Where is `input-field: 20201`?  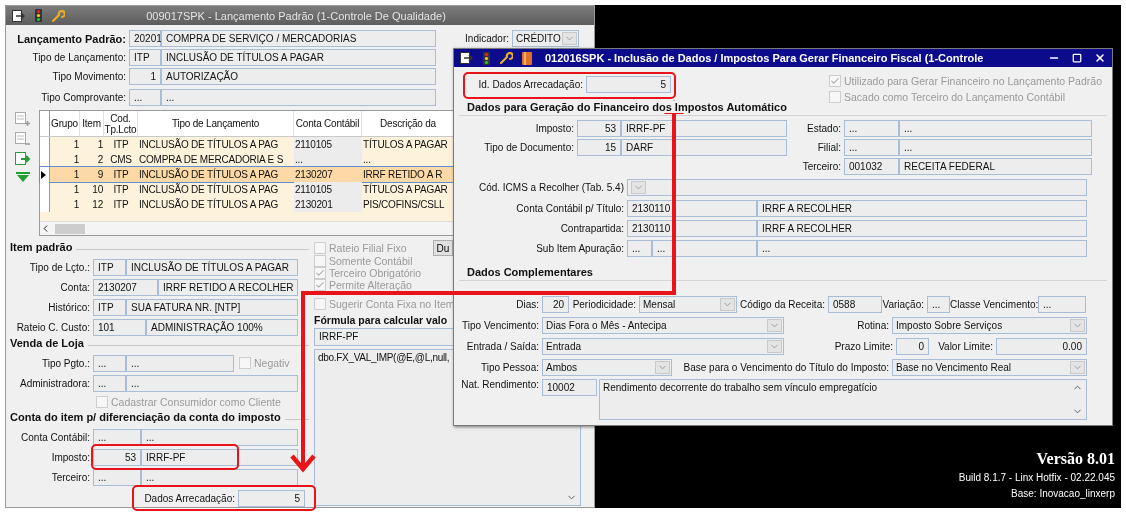
input-field: 20201 is located at coordinates (145, 38).